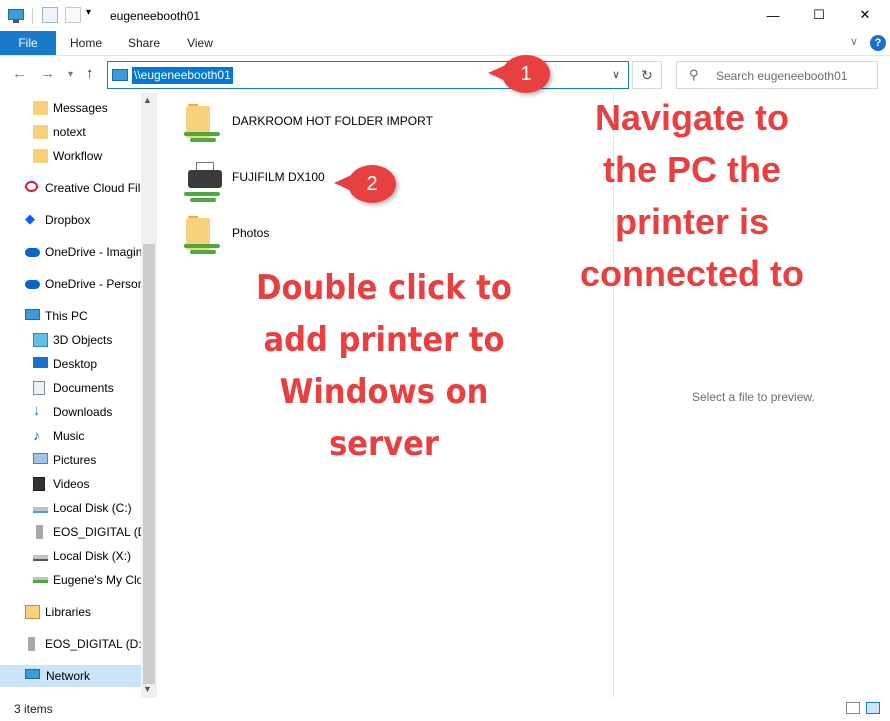 This screenshot has height=721, width=890. Describe the element at coordinates (88, 108) in the screenshot. I see `sidebar-item-messages: Messages` at that location.